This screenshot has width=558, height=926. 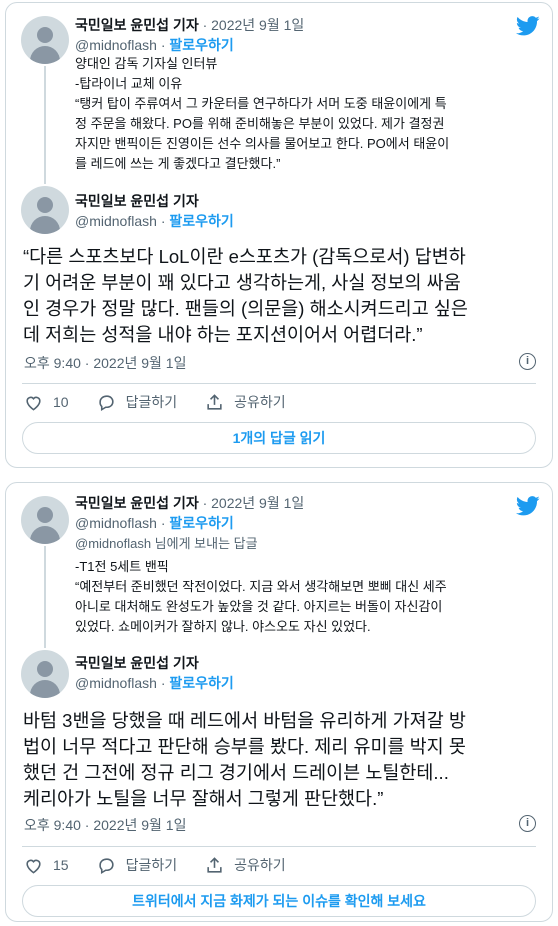 I want to click on read-replies-button: 1개의 답글 읽기, so click(x=279, y=438).